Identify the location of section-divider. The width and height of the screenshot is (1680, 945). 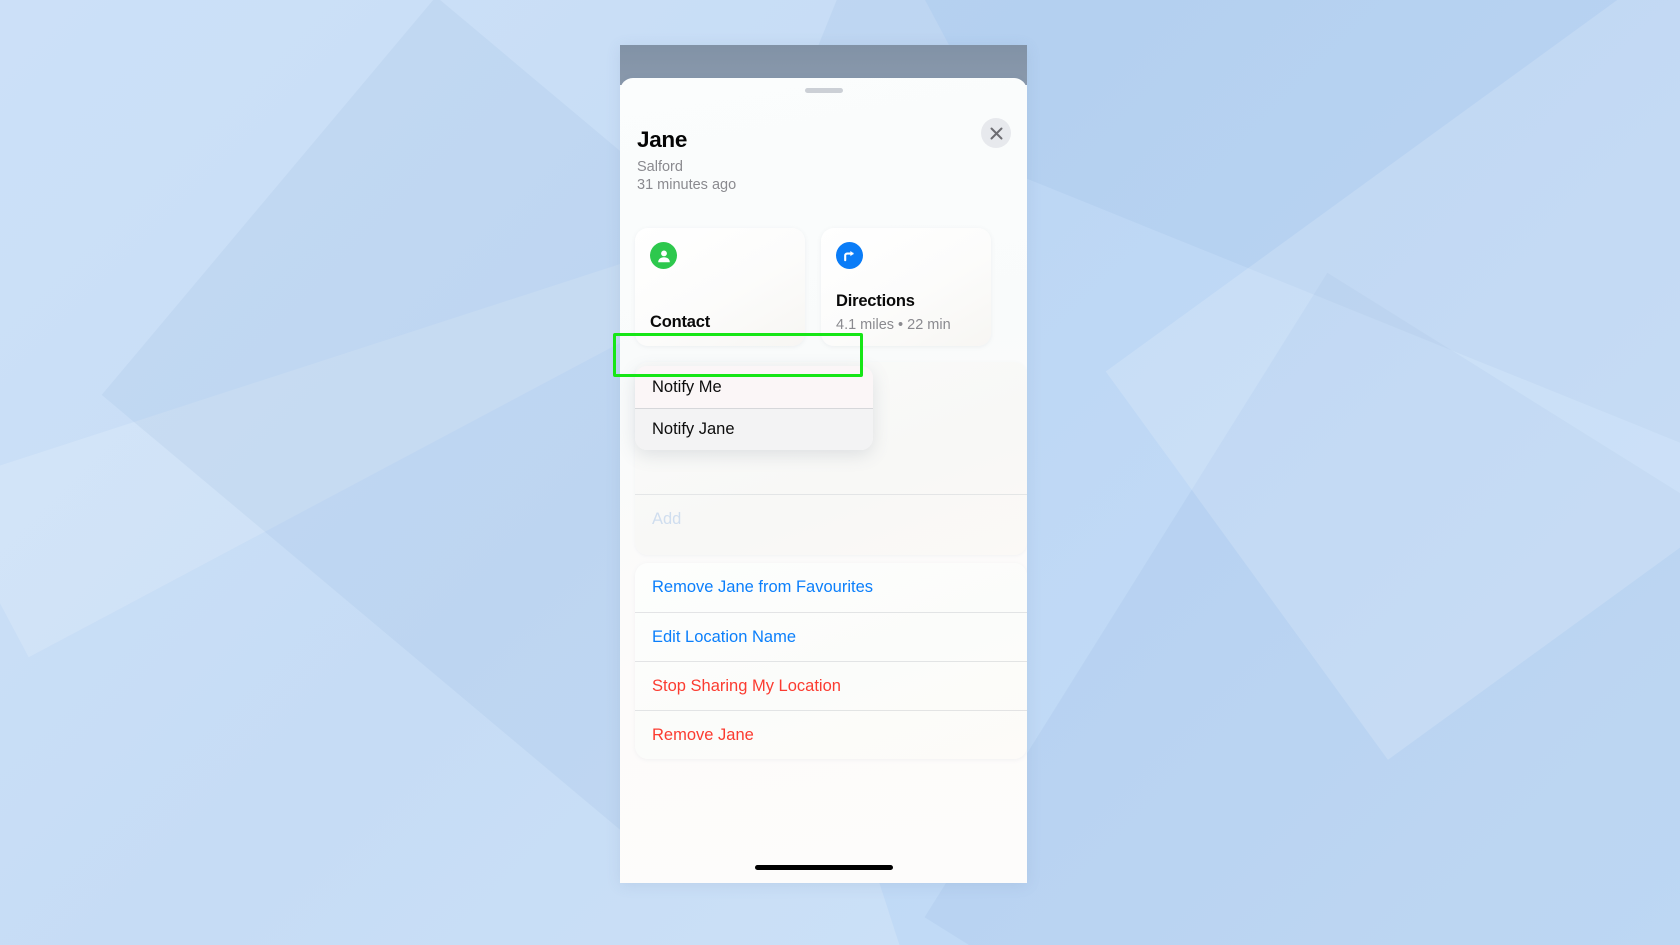
(831, 494).